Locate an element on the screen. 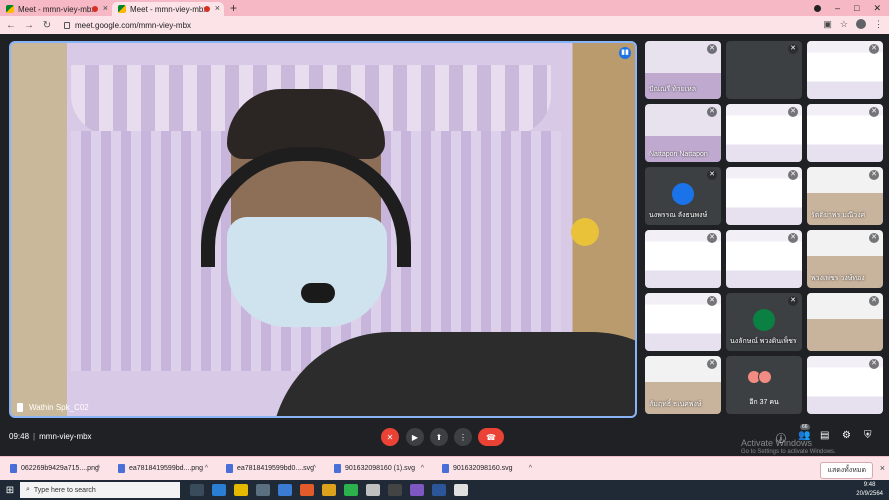  taskbar-apps is located at coordinates (329, 490).